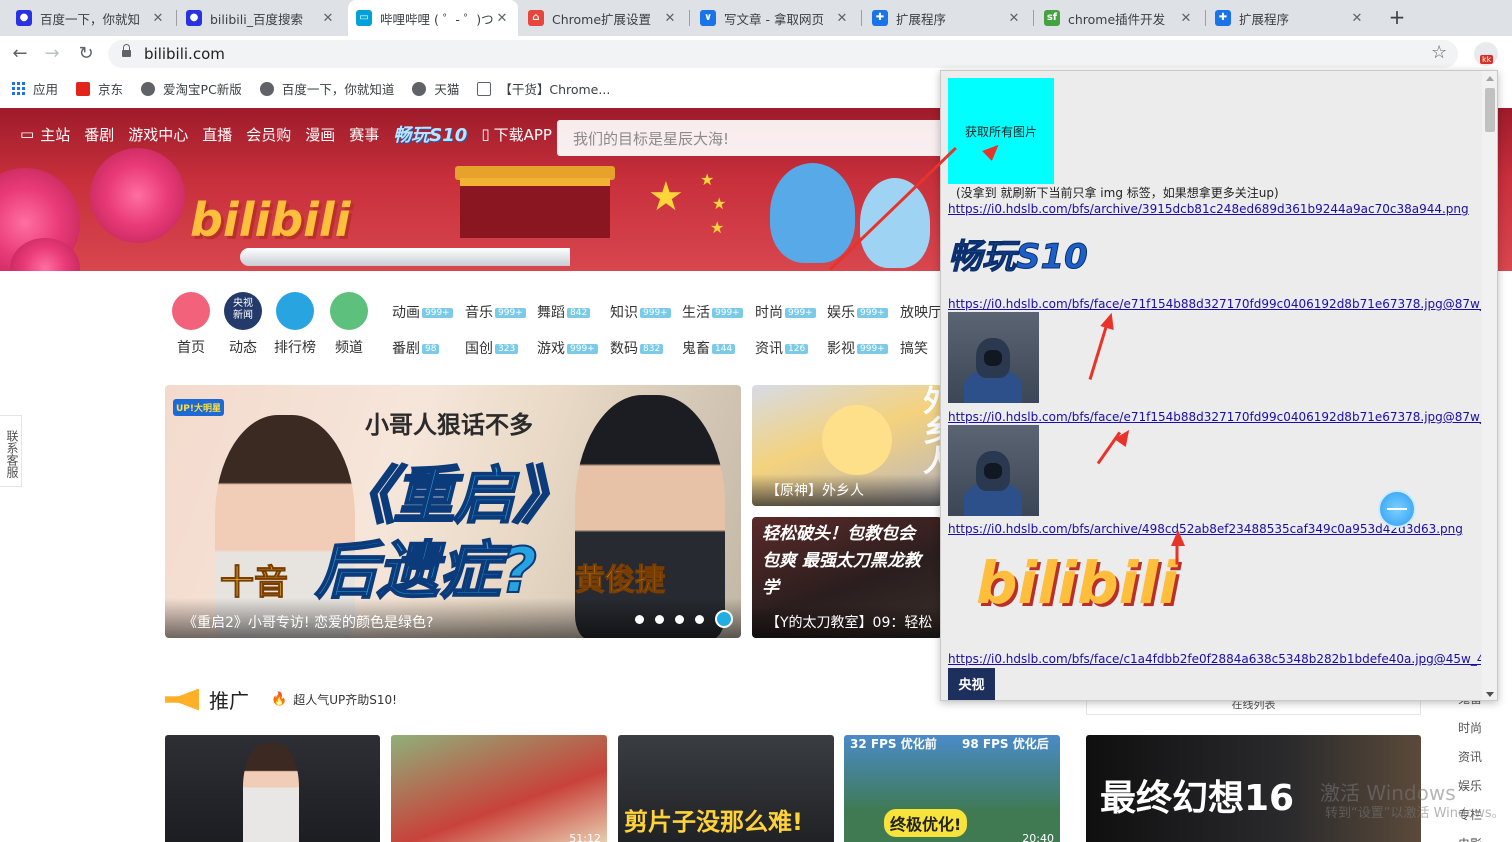  What do you see at coordinates (295, 311) in the screenshot?
I see `ranking-channel-icon` at bounding box center [295, 311].